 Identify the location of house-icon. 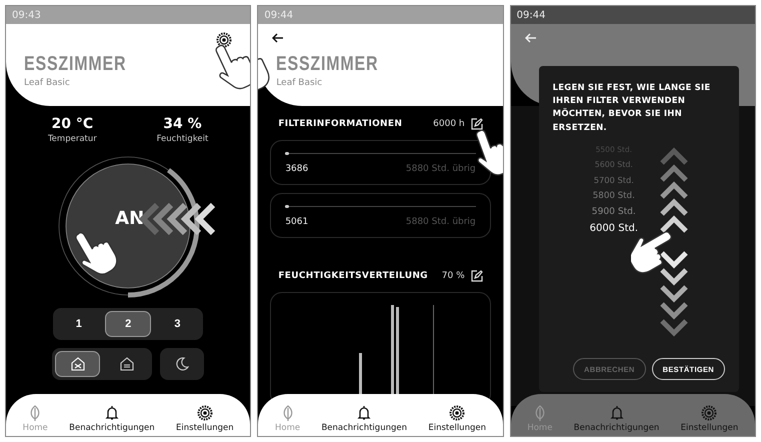
(126, 364).